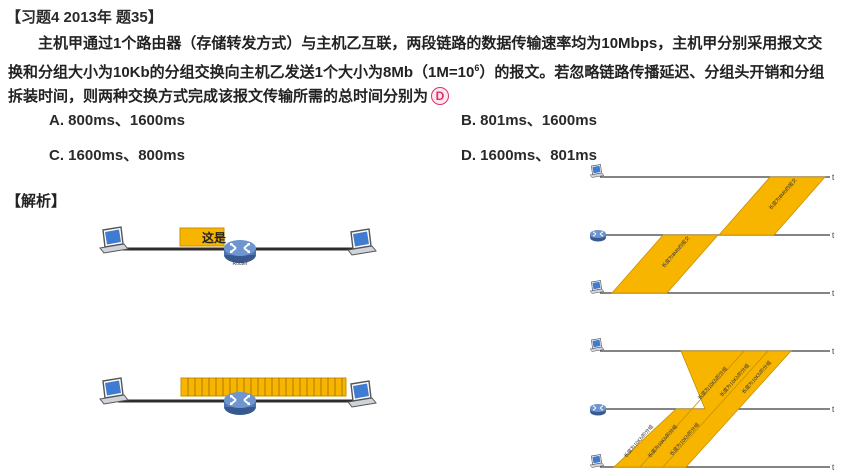 This screenshot has height=475, width=868. I want to click on packet-switching-link-diagram, so click(238, 396).